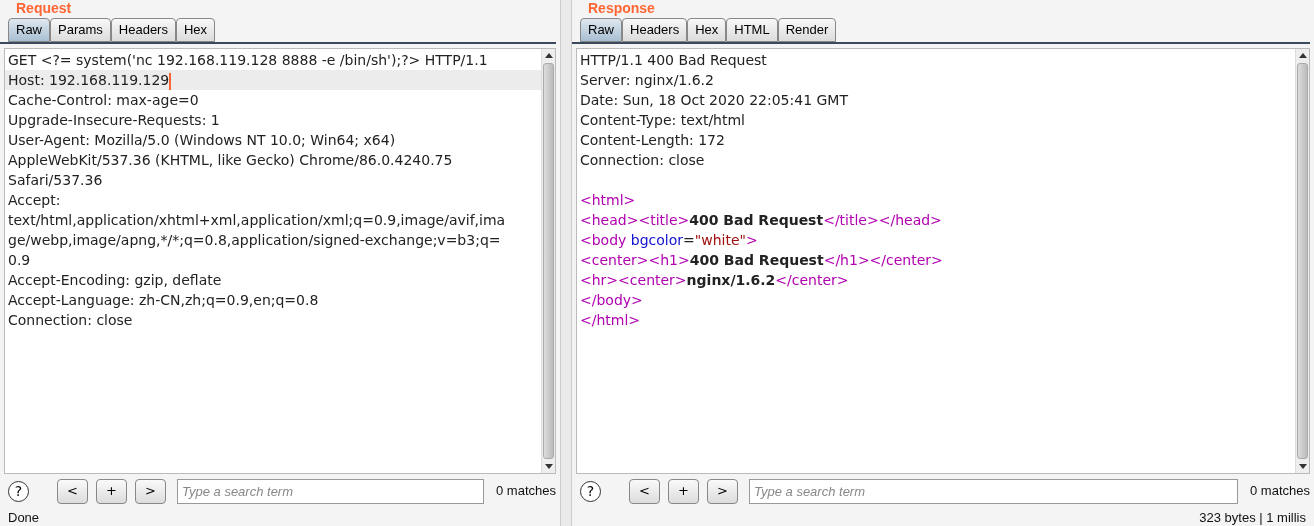 Image resolution: width=1314 pixels, height=526 pixels. Describe the element at coordinates (80, 30) in the screenshot. I see `tab: Params` at that location.